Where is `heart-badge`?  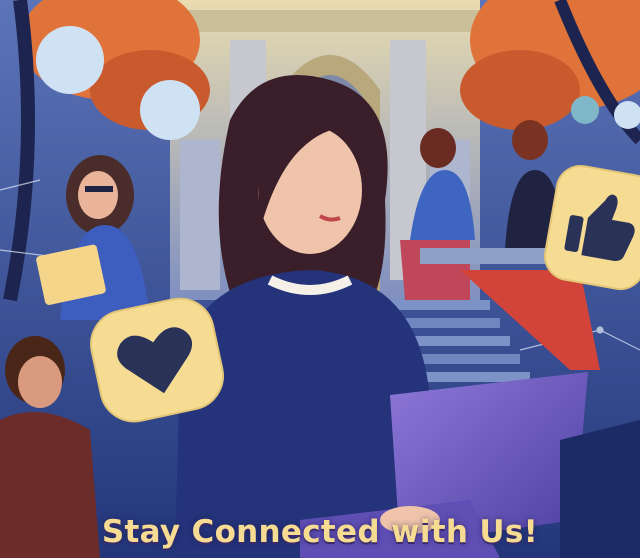
heart-badge is located at coordinates (157, 360).